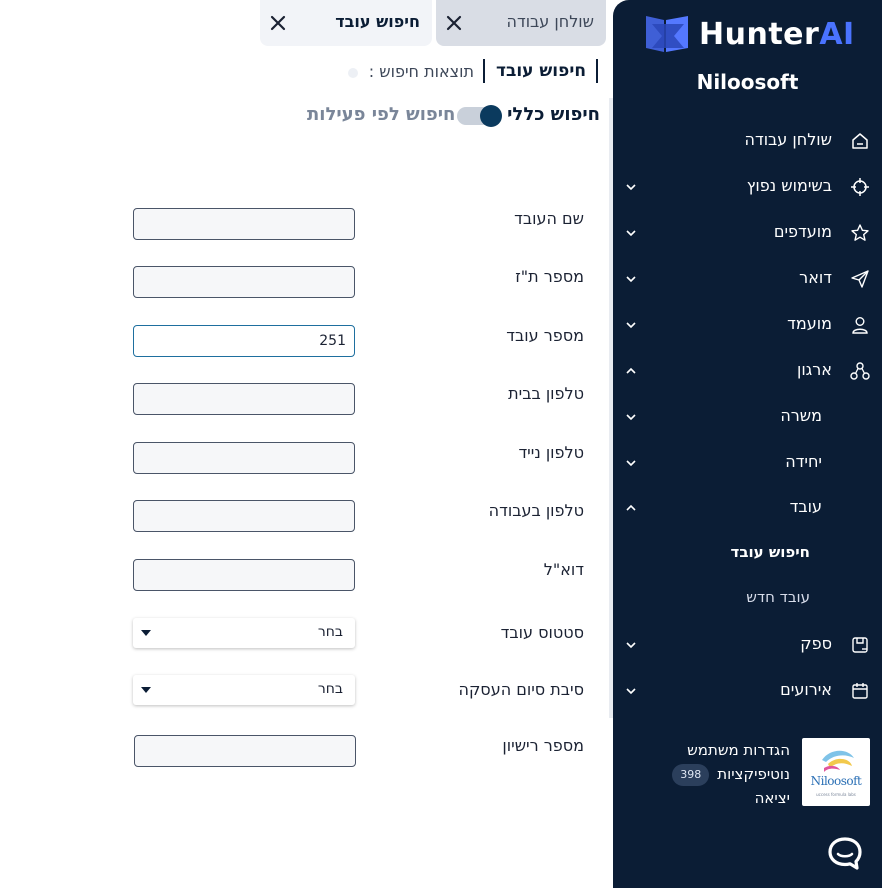  What do you see at coordinates (803, 461) in the screenshot?
I see `sidebar-item-label: יחידה` at bounding box center [803, 461].